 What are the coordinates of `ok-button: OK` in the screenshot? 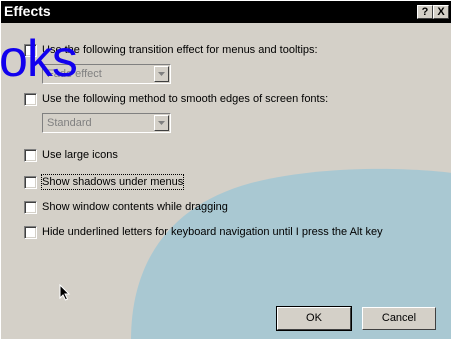 It's located at (314, 318).